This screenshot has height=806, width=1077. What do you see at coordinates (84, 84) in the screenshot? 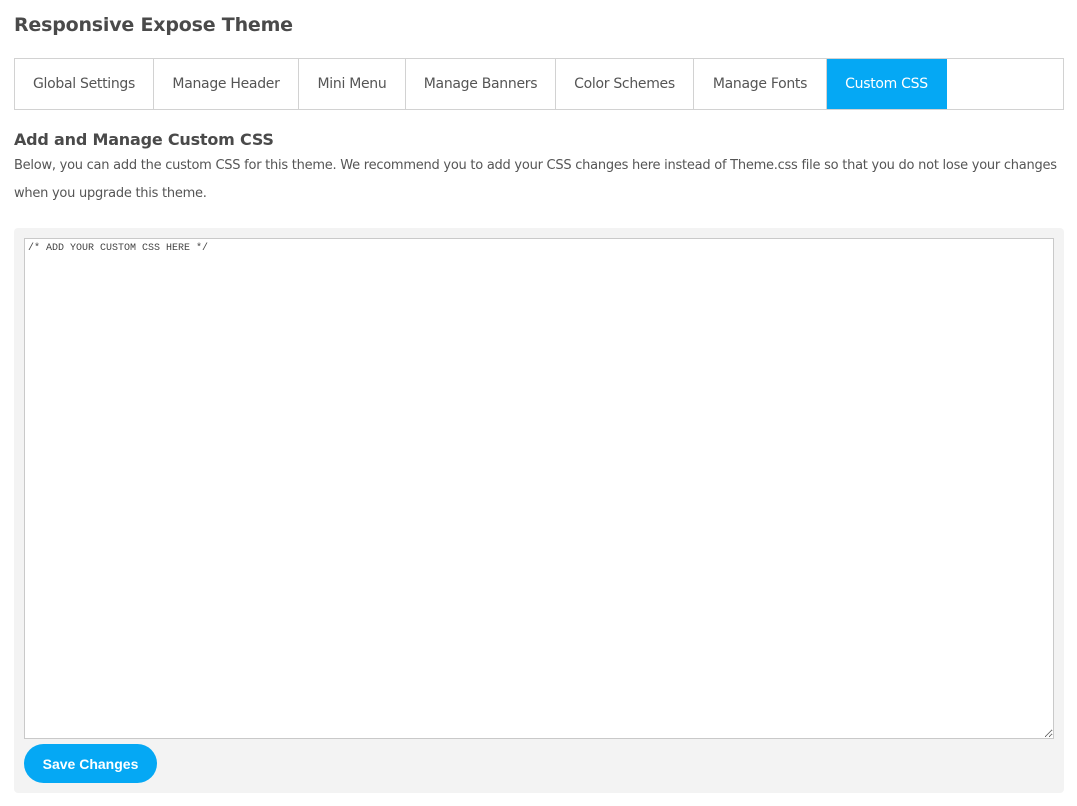
I see `tab-global-settings: Global Settings` at bounding box center [84, 84].